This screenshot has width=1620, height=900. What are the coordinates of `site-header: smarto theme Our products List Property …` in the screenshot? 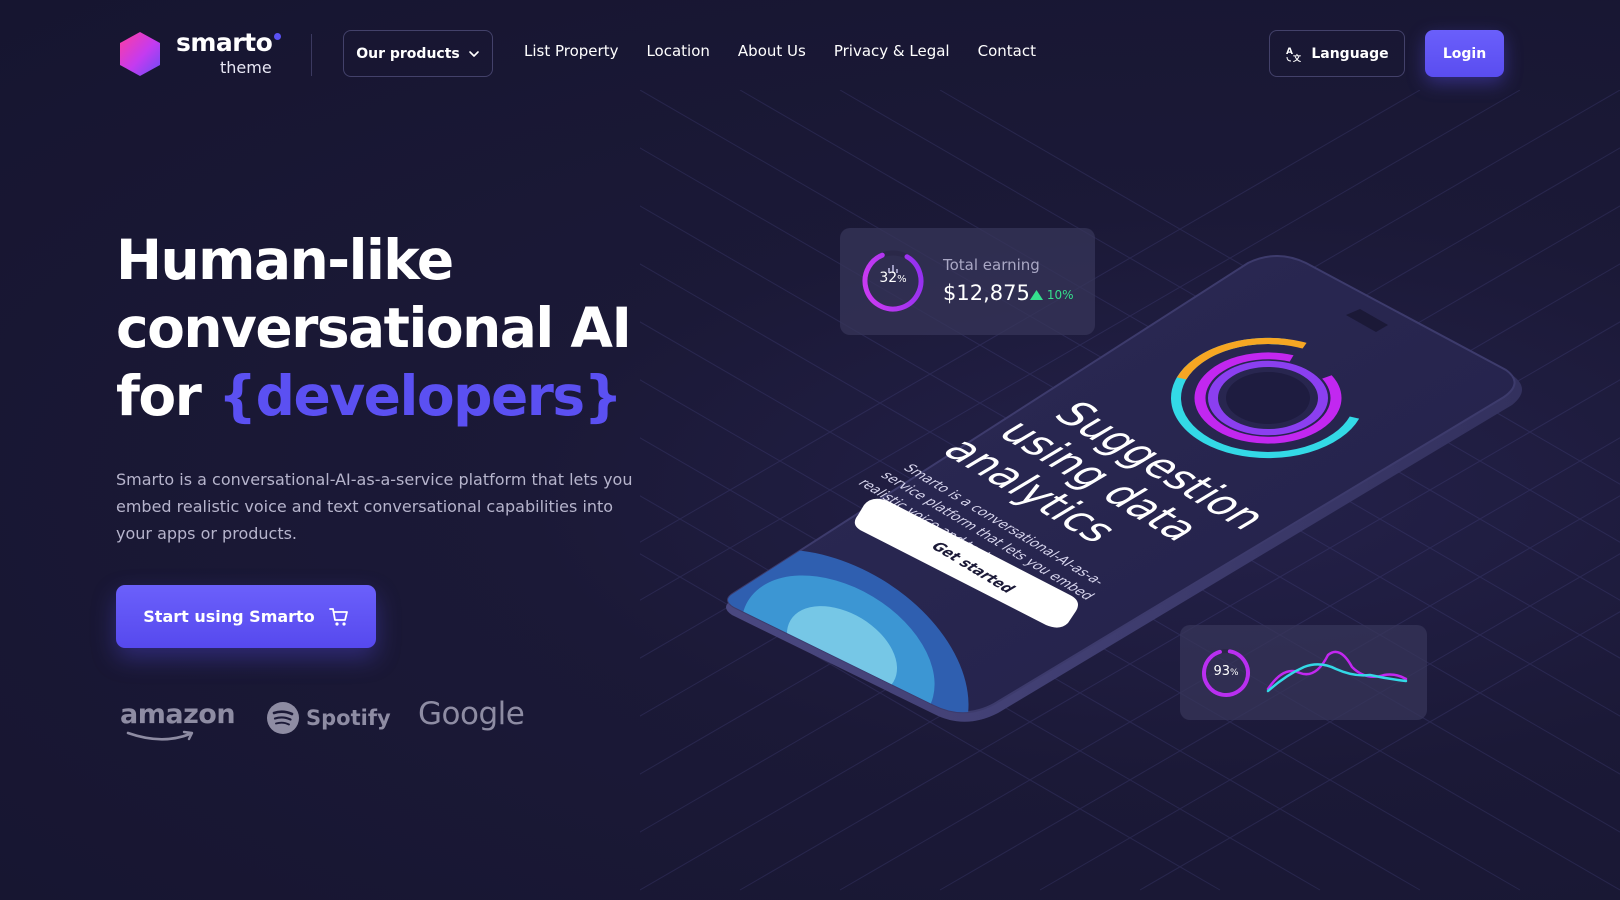 It's located at (810, 54).